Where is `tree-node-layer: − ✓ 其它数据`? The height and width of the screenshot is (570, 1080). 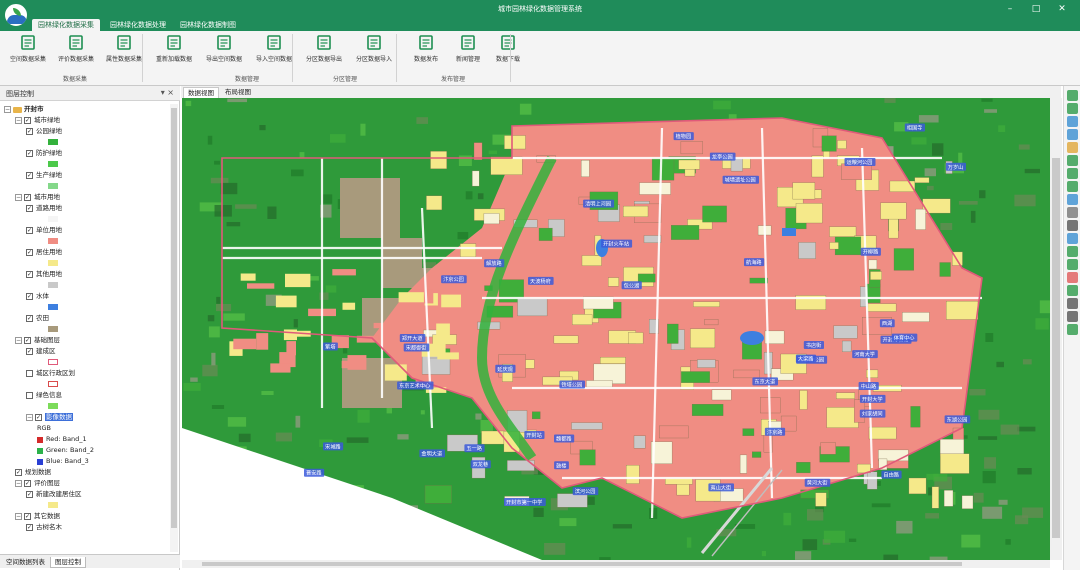
tree-node-layer: − ✓ 其它数据 is located at coordinates (37, 516).